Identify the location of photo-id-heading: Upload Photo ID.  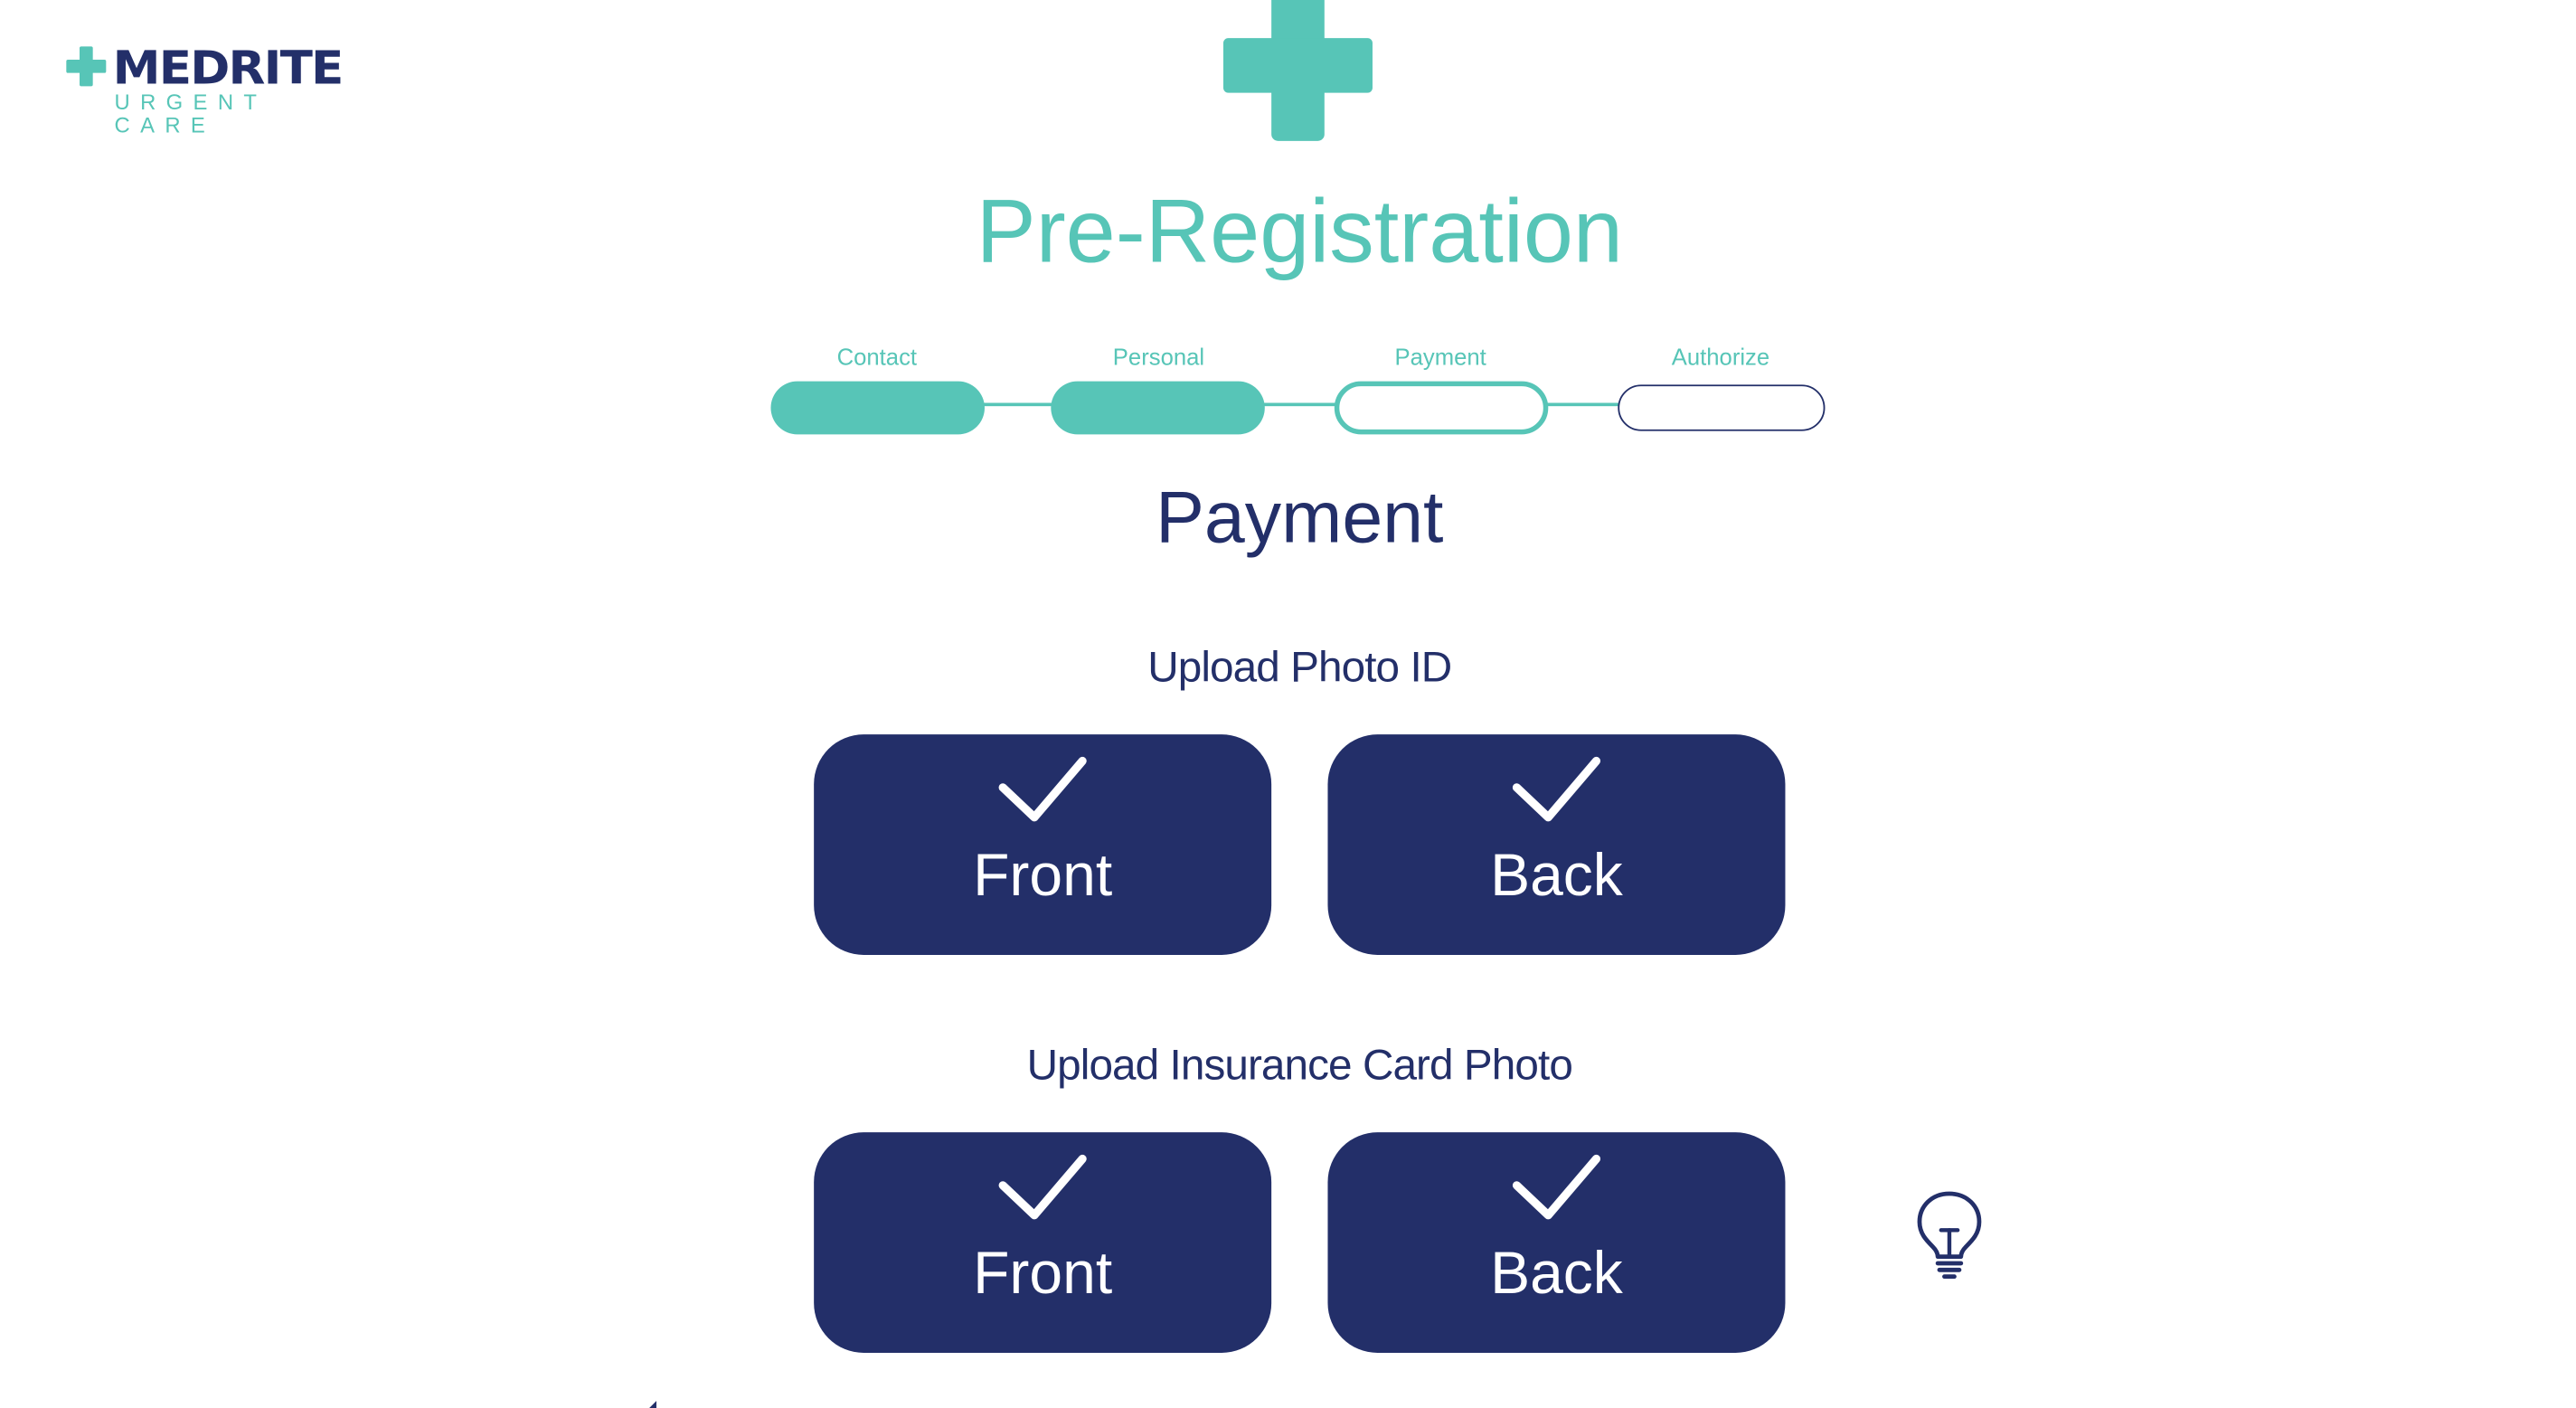
(1299, 666).